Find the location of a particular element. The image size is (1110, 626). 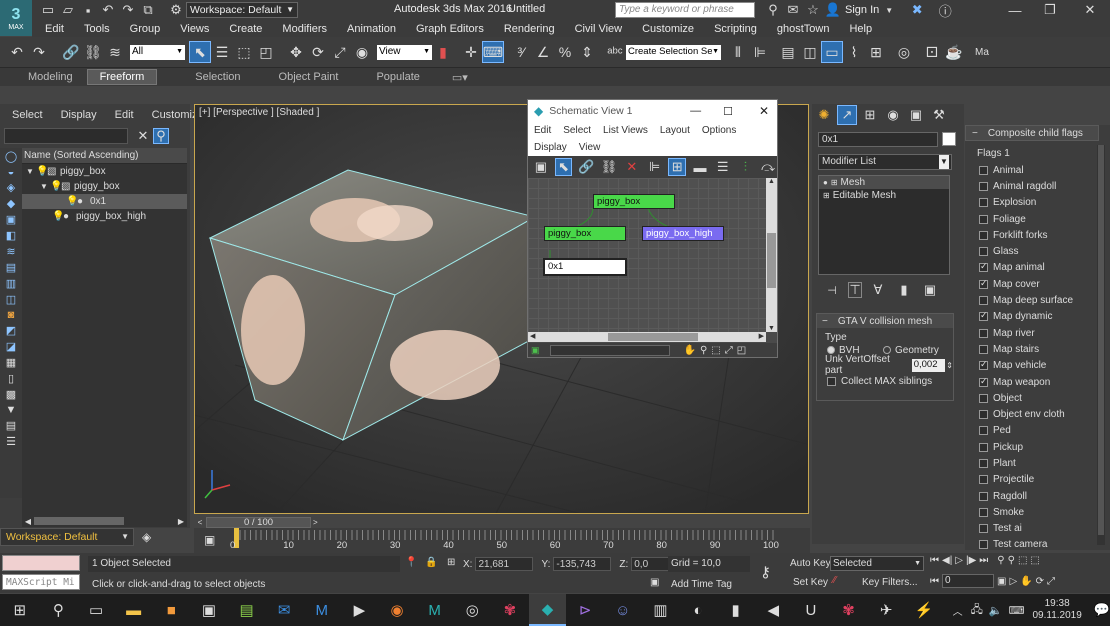

scroll-left-icon: ◀ is located at coordinates (532, 336).